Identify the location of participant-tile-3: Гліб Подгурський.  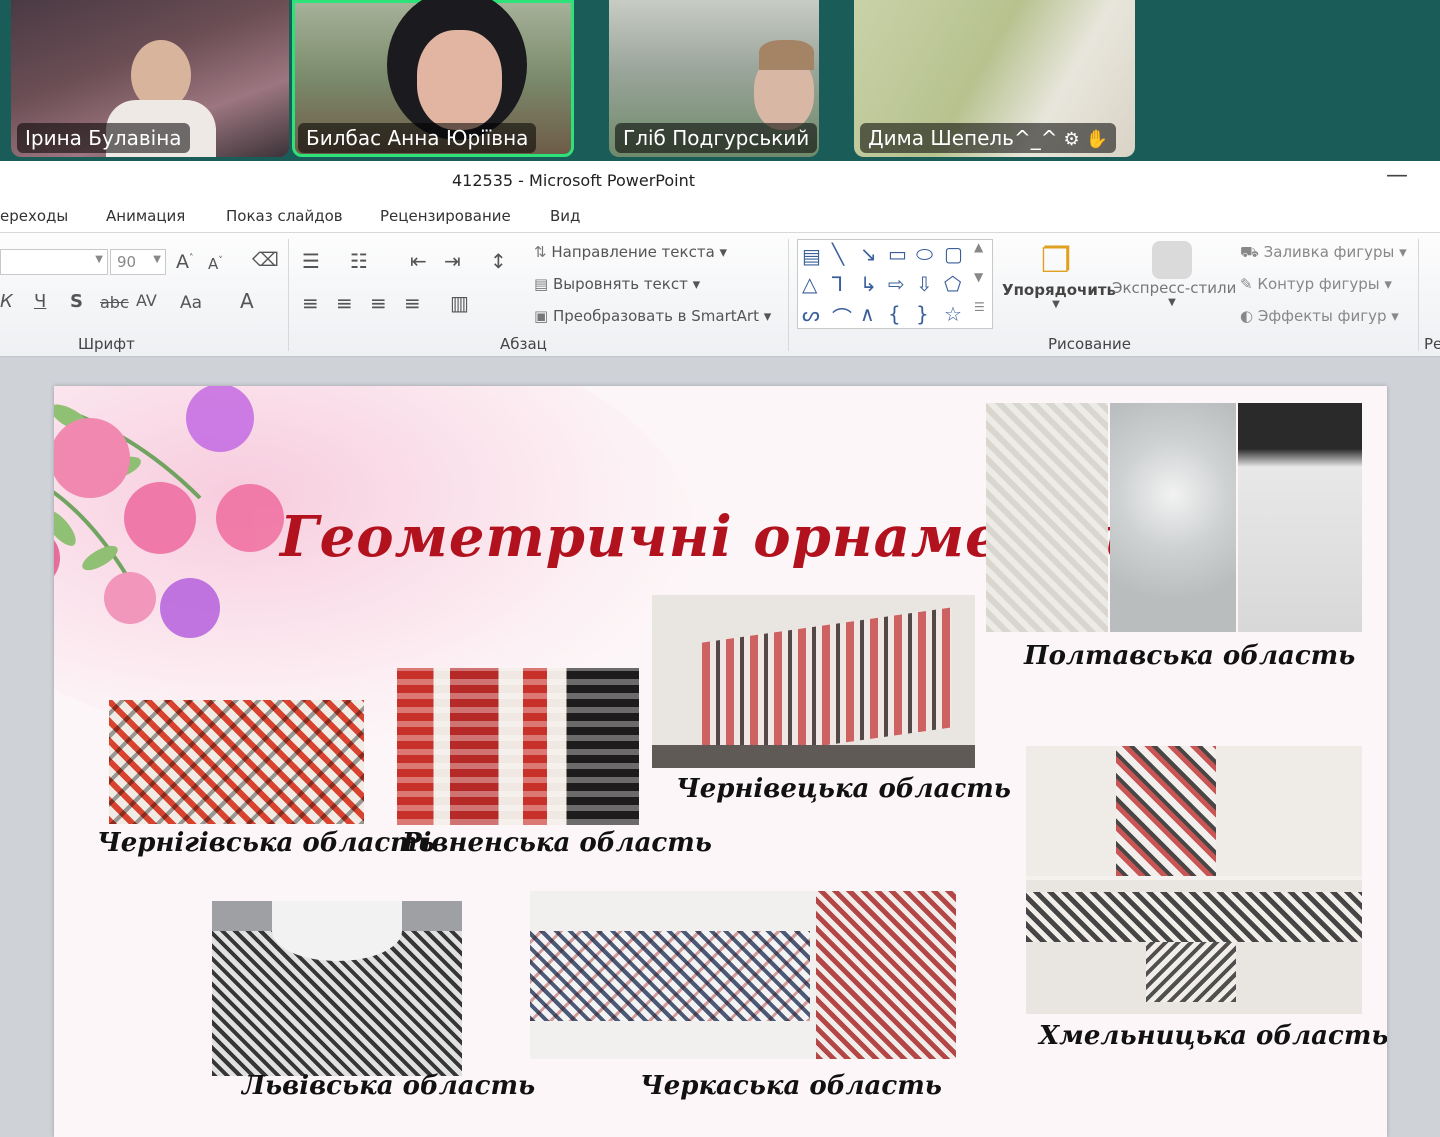
(714, 78).